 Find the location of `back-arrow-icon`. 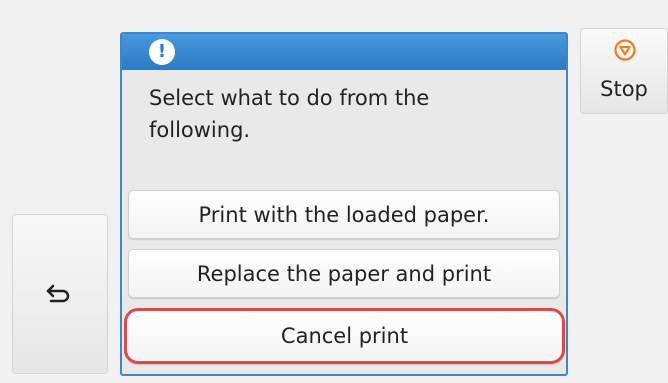

back-arrow-icon is located at coordinates (58, 293).